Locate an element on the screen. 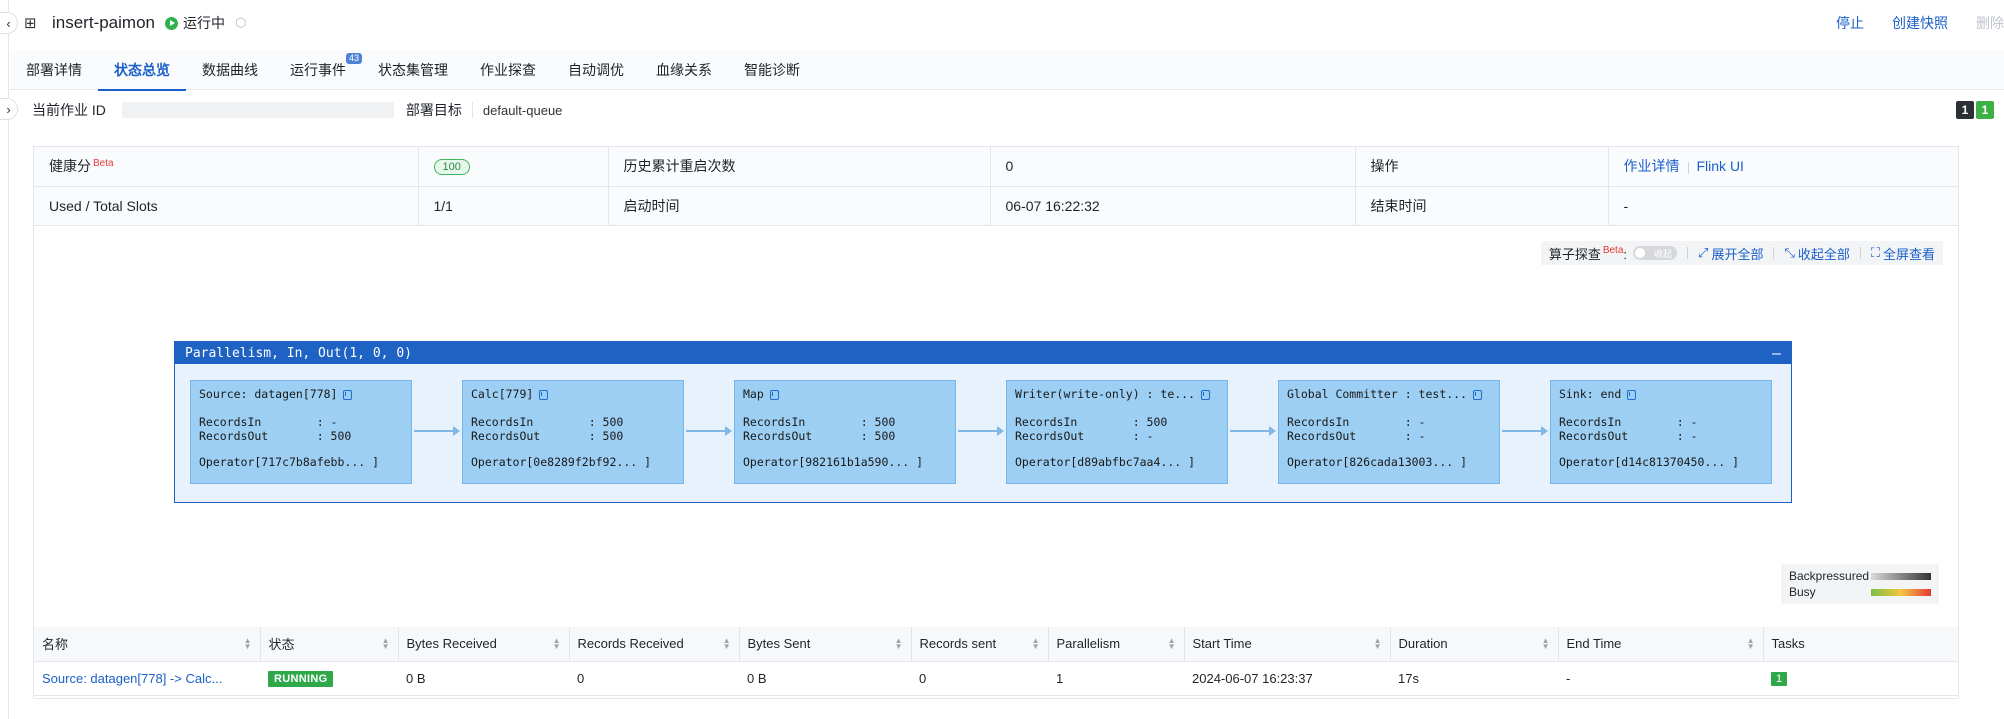  node-name: Source: datagen[778] is located at coordinates (301, 395).